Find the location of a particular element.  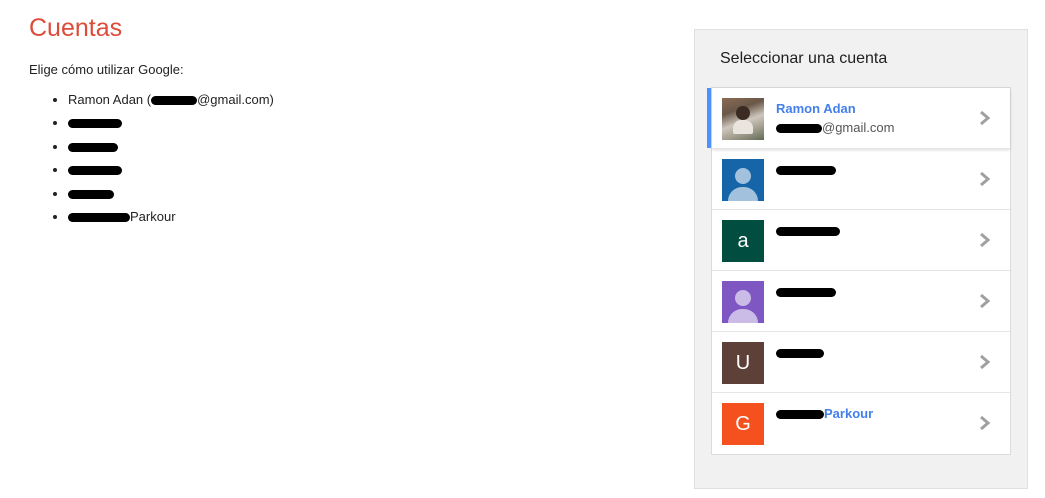

account-row-3: a is located at coordinates (861, 240).